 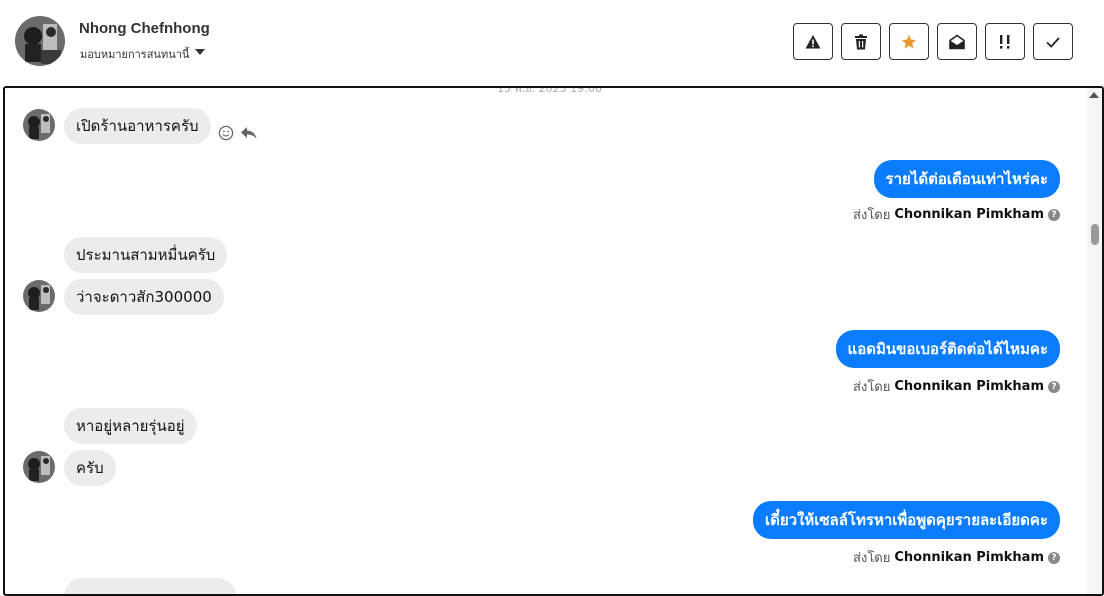 I want to click on chevron-down-icon, so click(x=200, y=52).